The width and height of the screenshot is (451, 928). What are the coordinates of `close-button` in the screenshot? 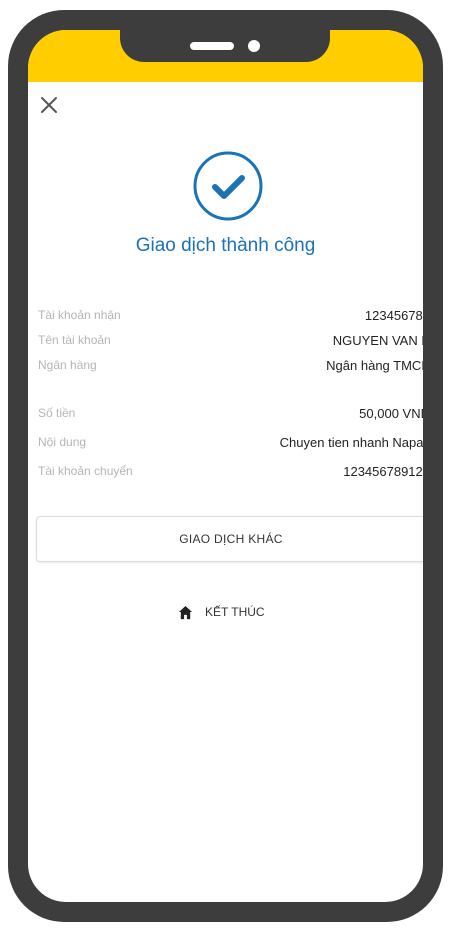 It's located at (49, 105).